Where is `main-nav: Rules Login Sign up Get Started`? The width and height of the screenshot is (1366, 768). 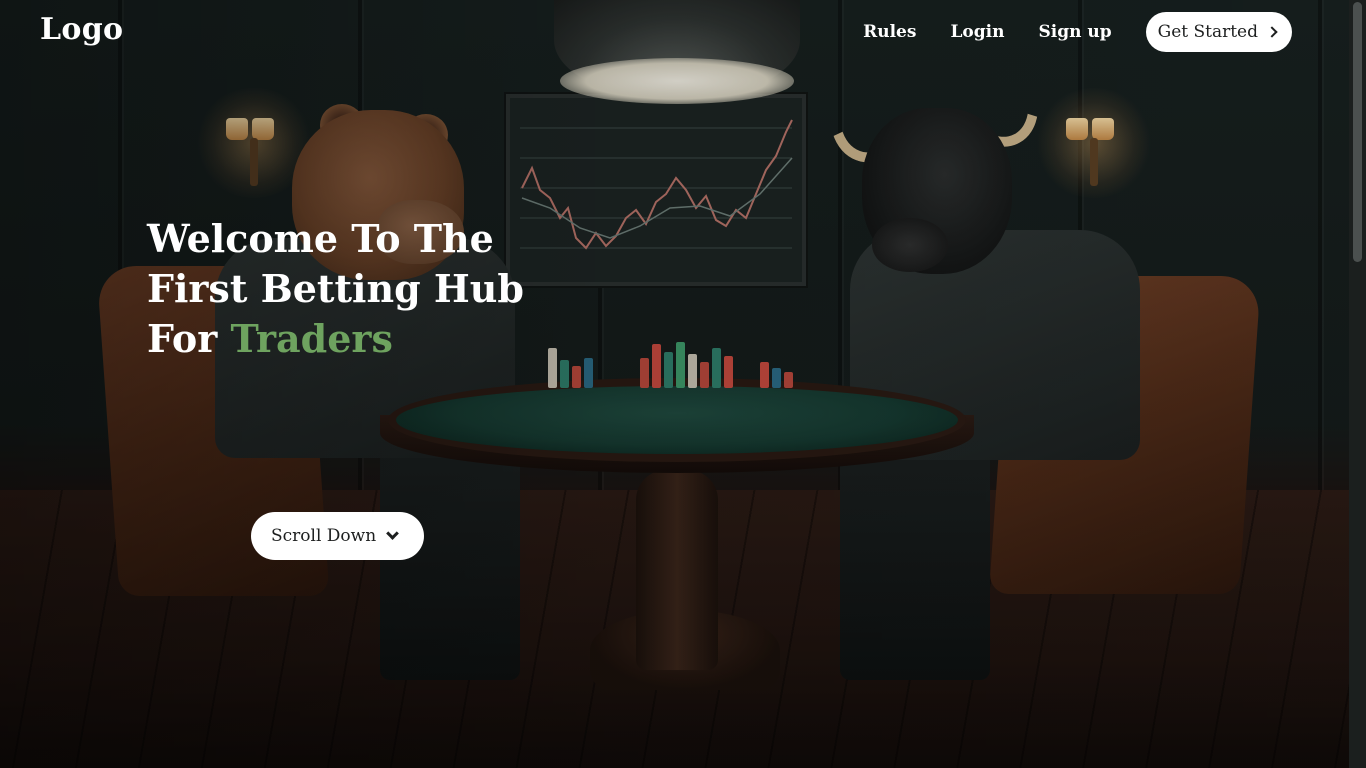
main-nav: Rules Login Sign up Get Started is located at coordinates (1077, 32).